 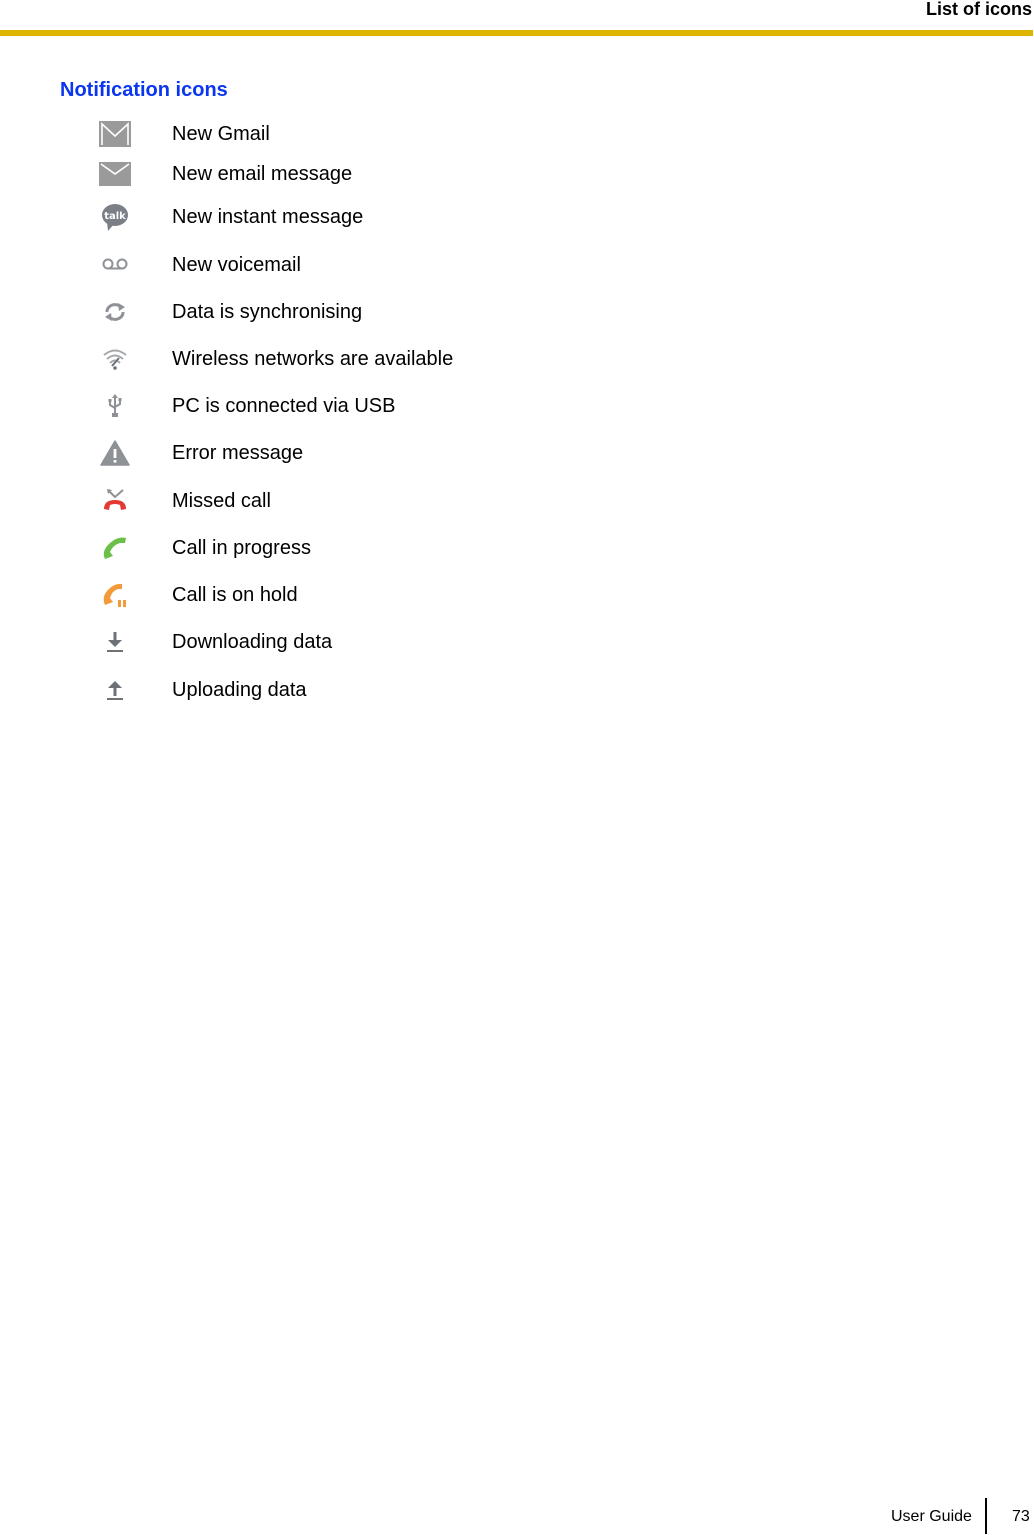 I want to click on upload-icon, so click(x=115, y=690).